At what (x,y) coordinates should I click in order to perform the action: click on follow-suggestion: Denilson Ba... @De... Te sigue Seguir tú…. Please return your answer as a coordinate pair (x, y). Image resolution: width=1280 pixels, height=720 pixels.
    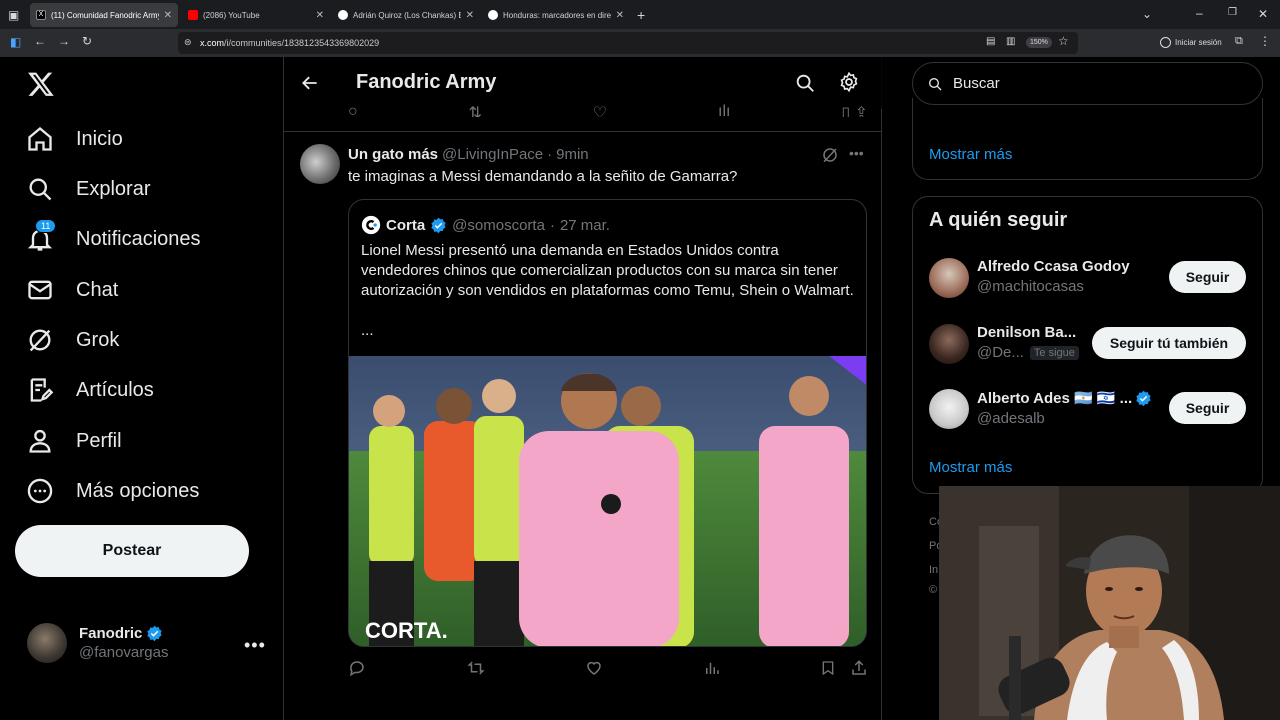
    Looking at the image, I should click on (1088, 345).